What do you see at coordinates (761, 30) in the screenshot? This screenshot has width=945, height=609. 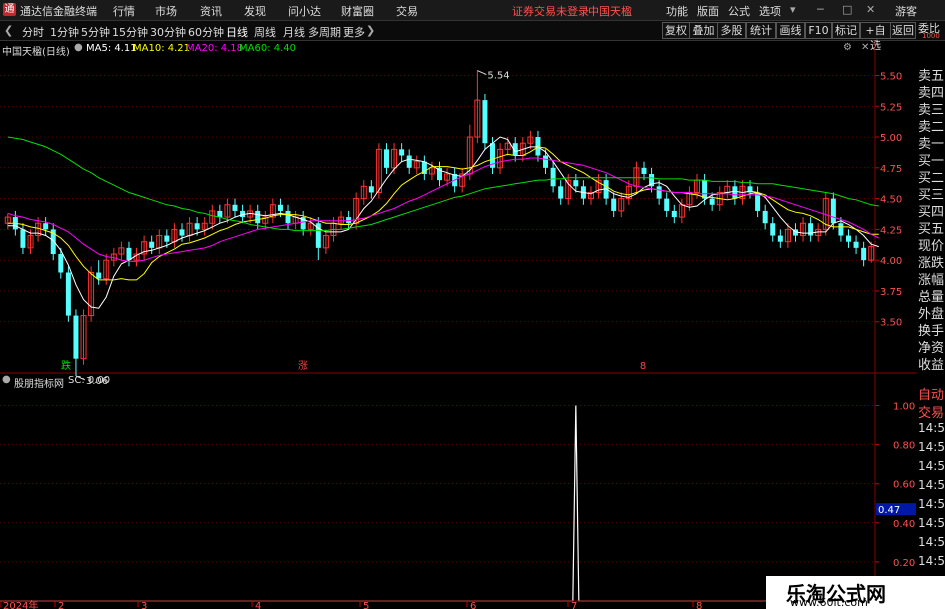 I see `toolbar-button-3: 统计` at bounding box center [761, 30].